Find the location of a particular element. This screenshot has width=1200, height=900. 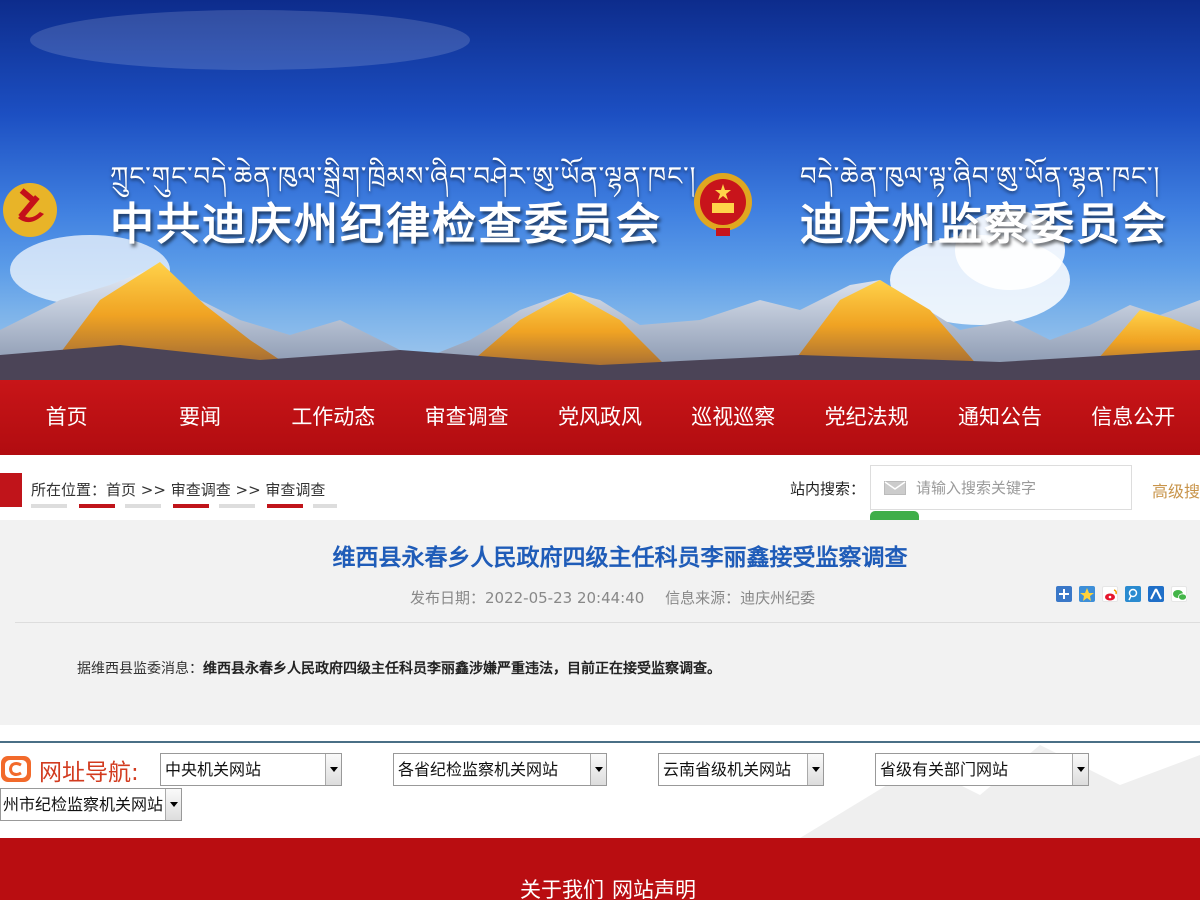

main-nav: 首页 要闻 工作动态 审查调查 党风政风 巡视巡察 党纪法规 通知公告 信息公开 is located at coordinates (600, 417).